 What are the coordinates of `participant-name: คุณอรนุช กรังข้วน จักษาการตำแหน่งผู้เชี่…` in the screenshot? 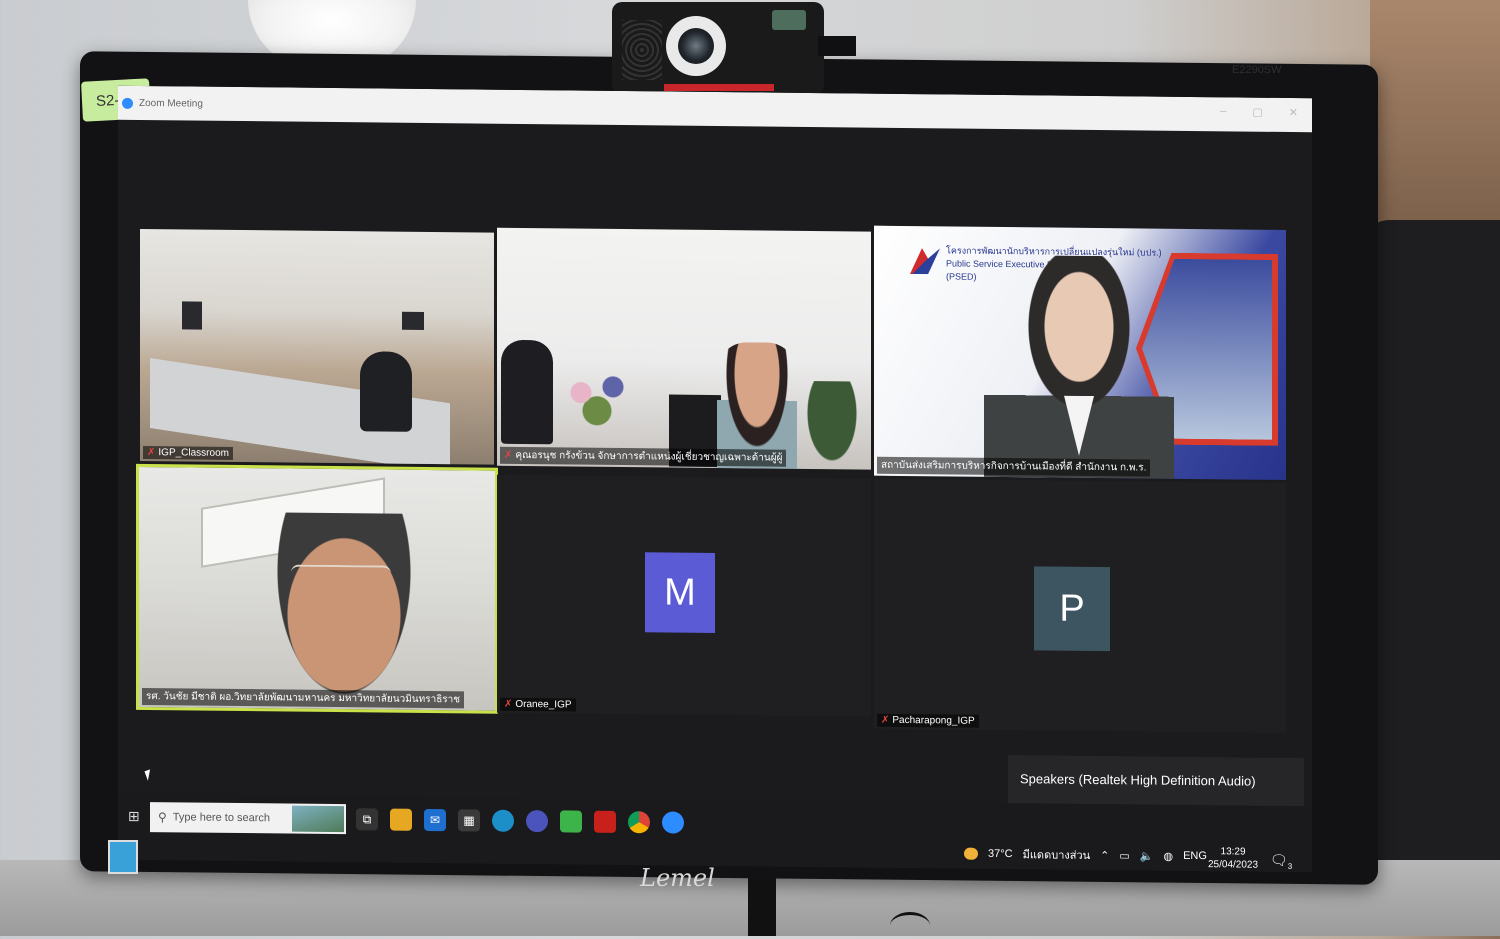 It's located at (649, 456).